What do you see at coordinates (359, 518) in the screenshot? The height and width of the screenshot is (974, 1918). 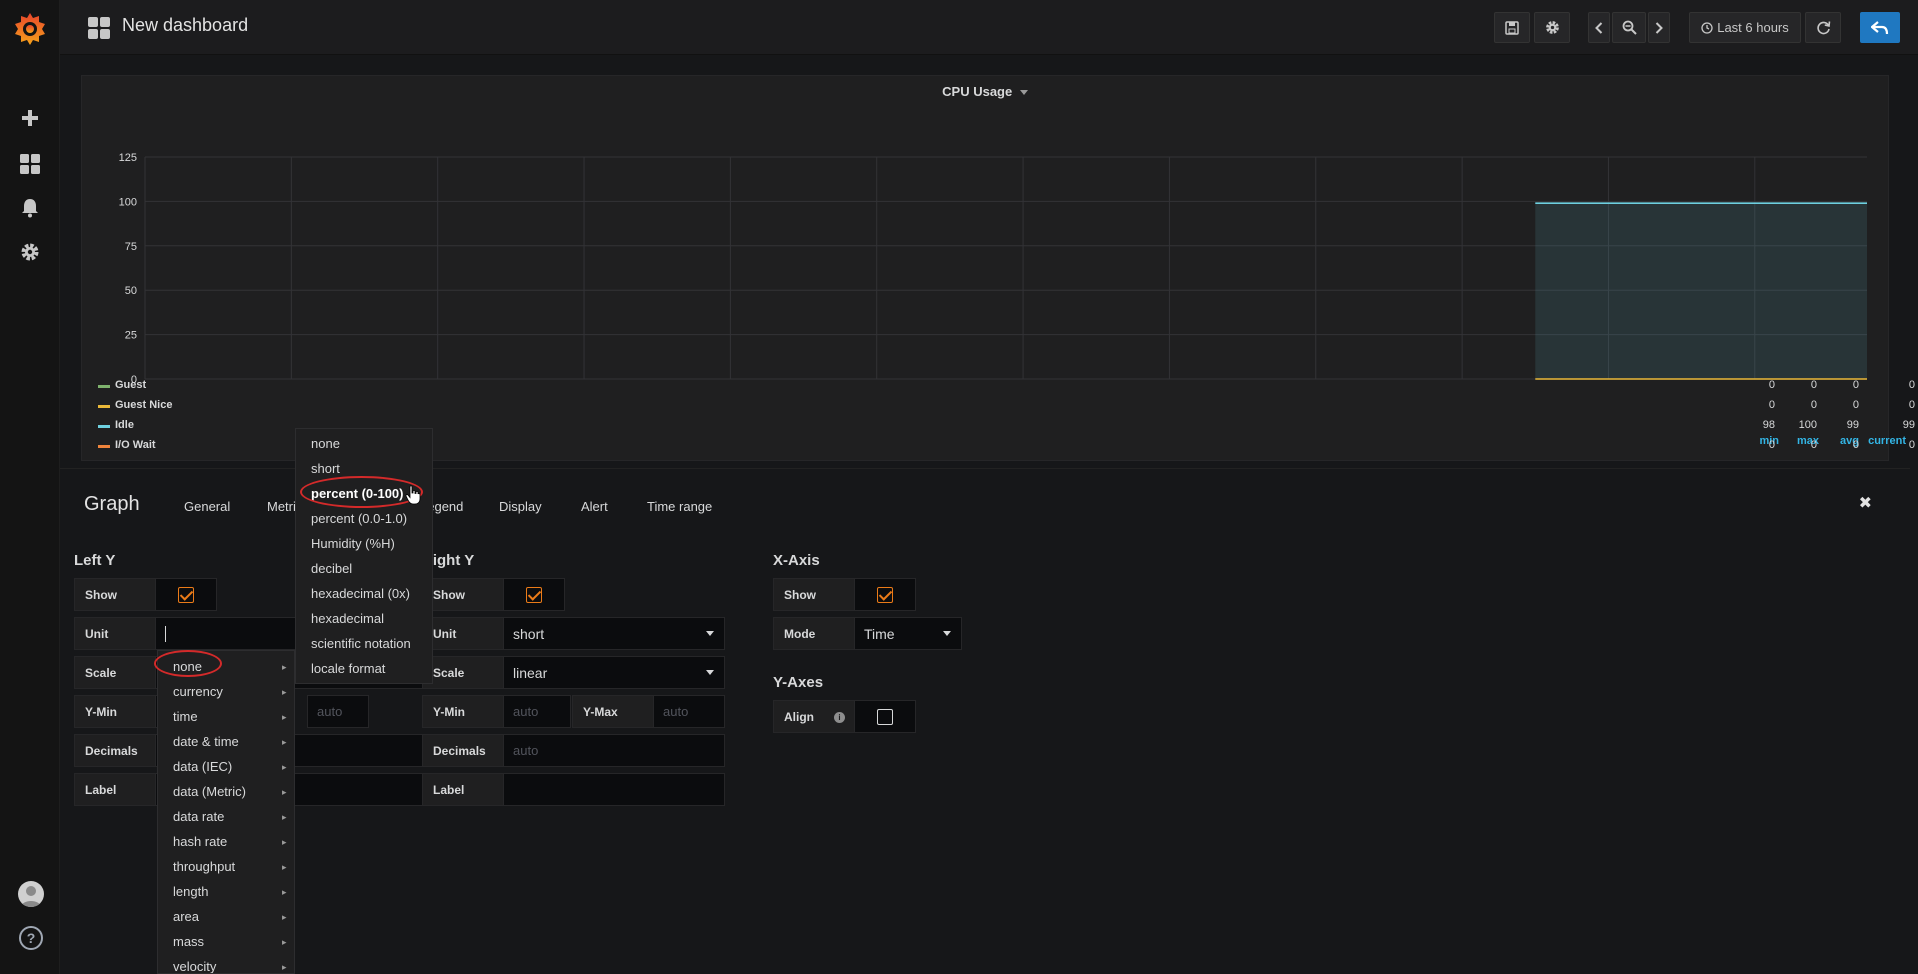 I see `unit-submenu-item: percent (0.0-1.0)` at bounding box center [359, 518].